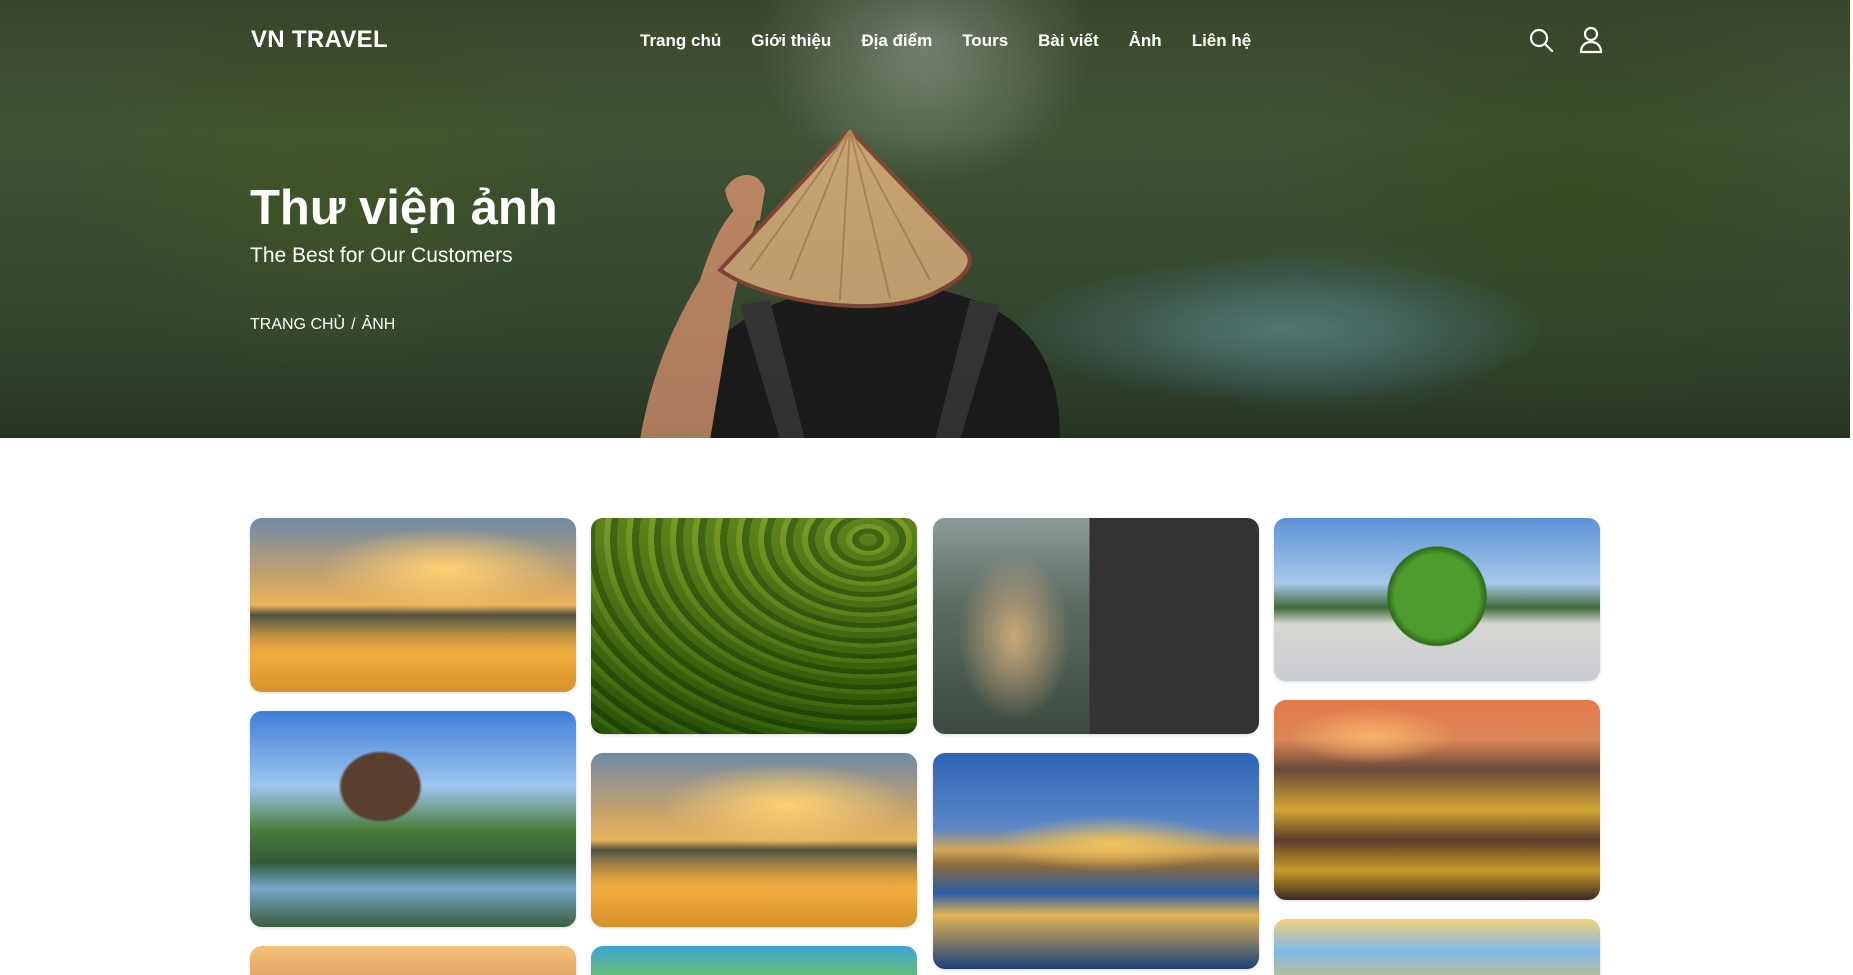 The image size is (1853, 975). Describe the element at coordinates (754, 840) in the screenshot. I see `gallery-photo-hoan-kiem-lake` at that location.